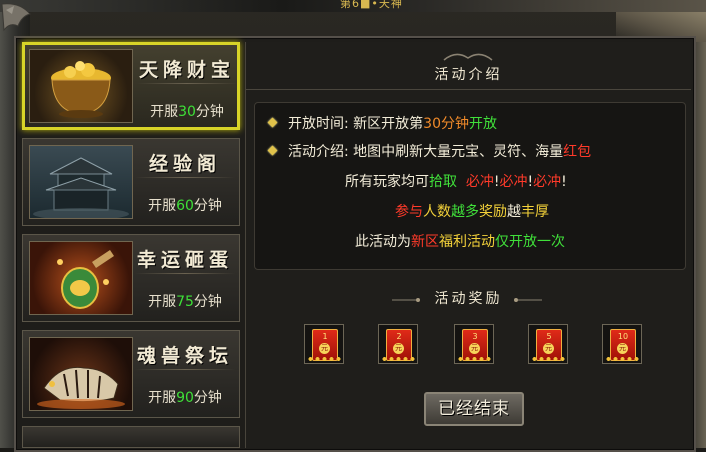 This screenshot has height=452, width=706. Describe the element at coordinates (184, 356) in the screenshot. I see `event-title: 魂兽祭坛` at that location.